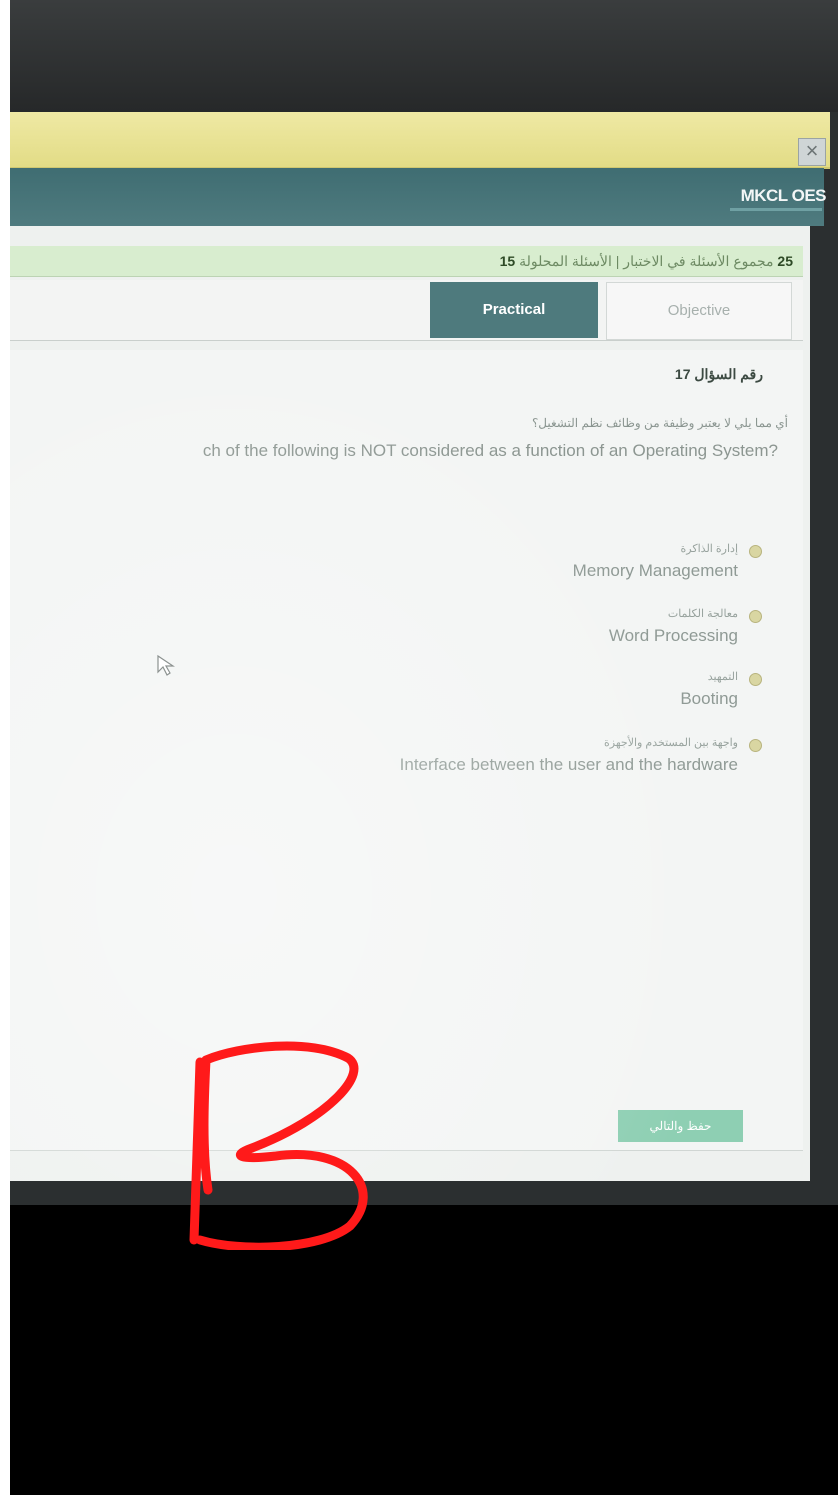 This screenshot has height=1495, width=838. I want to click on option-3-arabic: التمهيد, so click(722, 677).